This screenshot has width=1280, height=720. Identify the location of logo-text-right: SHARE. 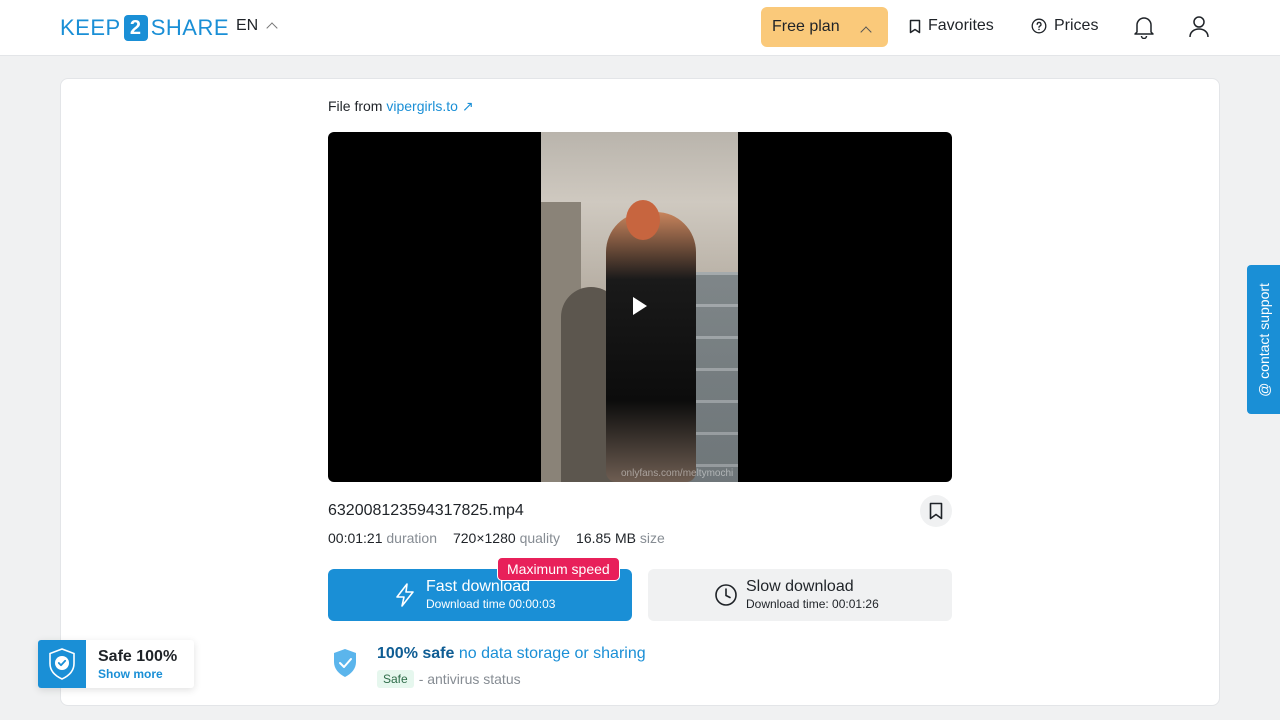
(189, 27).